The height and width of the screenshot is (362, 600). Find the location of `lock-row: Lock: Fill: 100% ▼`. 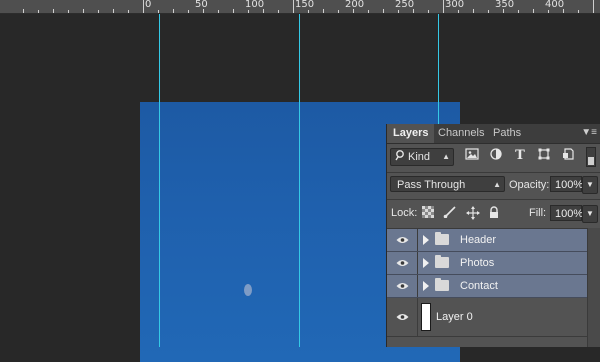

lock-row: Lock: Fill: 100% ▼ is located at coordinates (493, 214).